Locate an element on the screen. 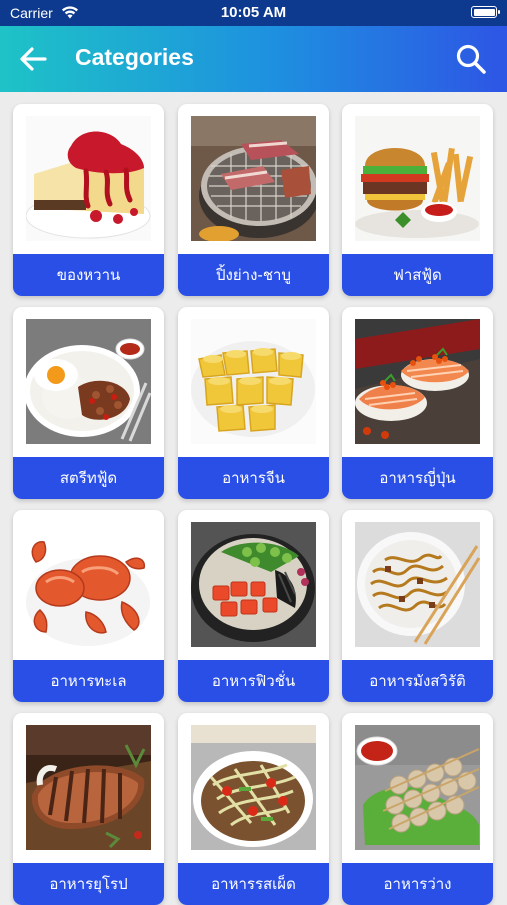 Image resolution: width=507 pixels, height=905 pixels. status-bar: Carrier 10:05 AM is located at coordinates (253, 13).